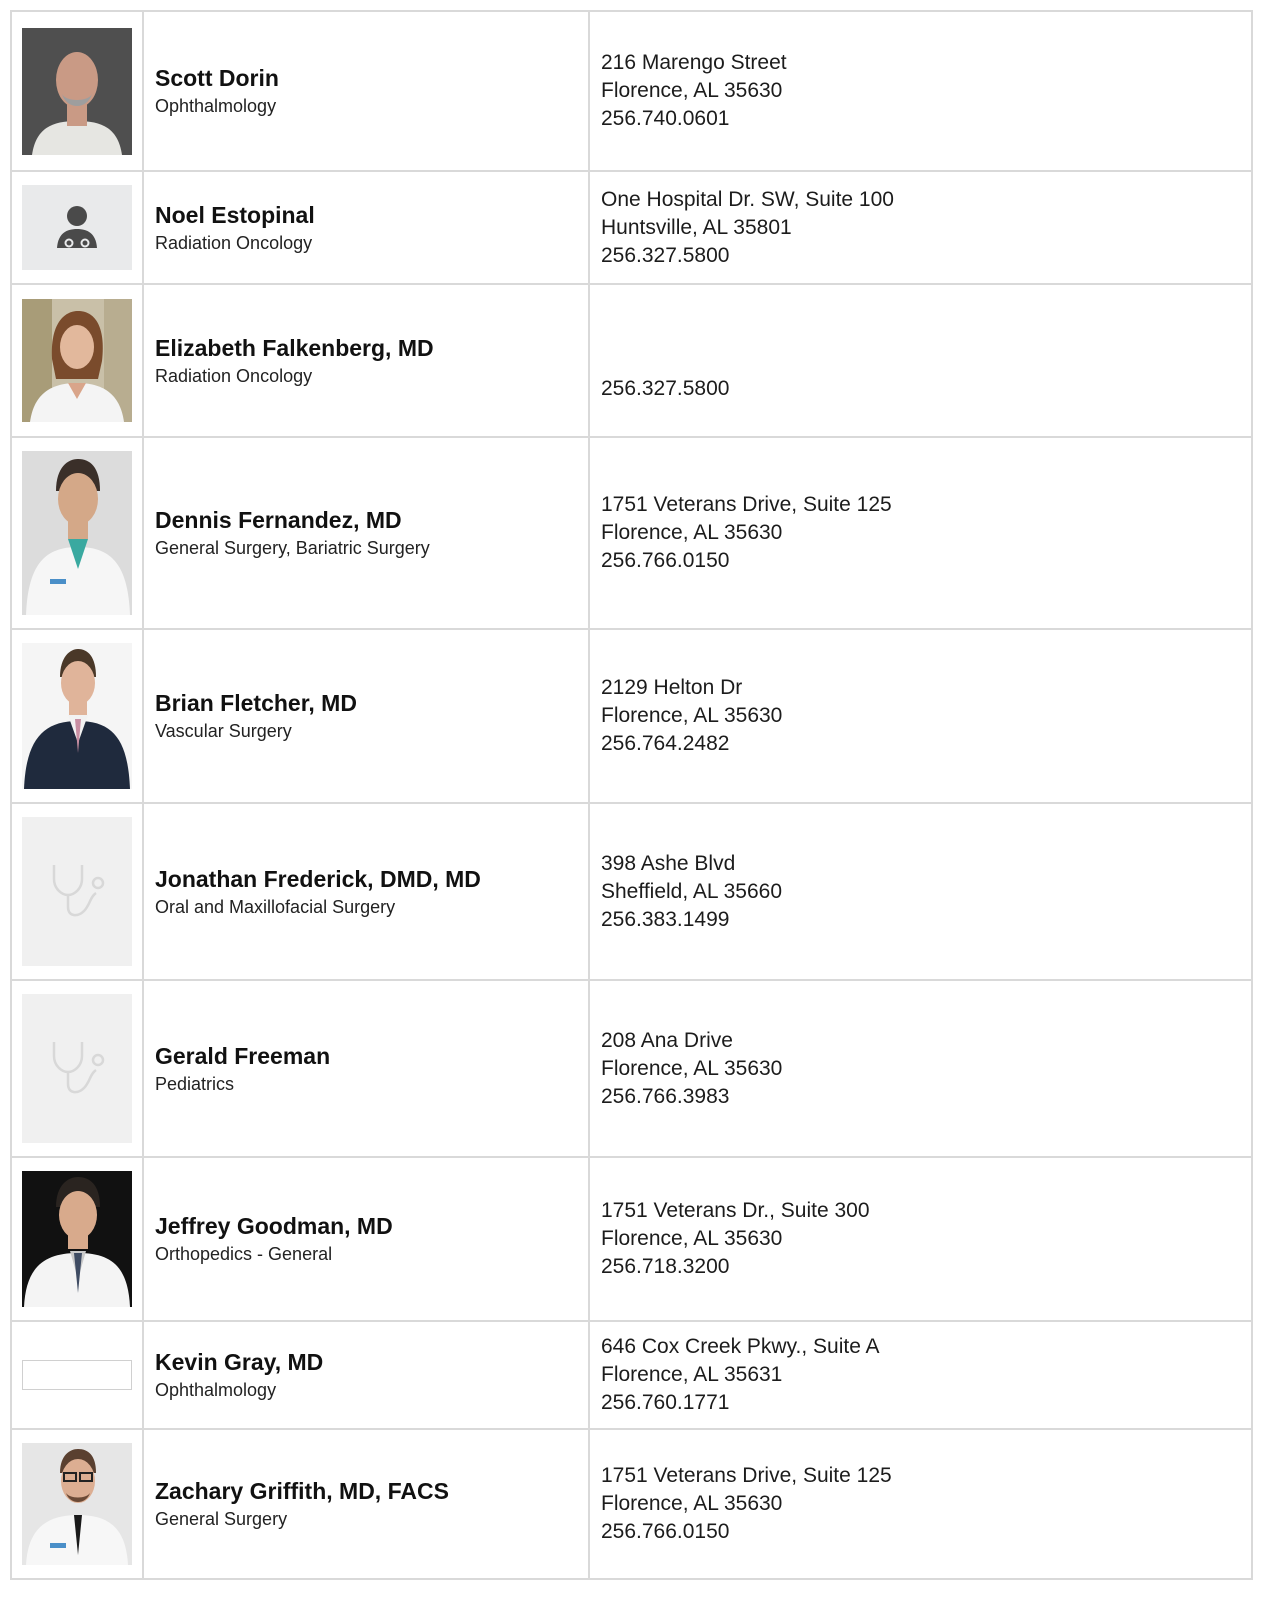  Describe the element at coordinates (926, 920) in the screenshot. I see `phone-number: 256.383.1499` at that location.